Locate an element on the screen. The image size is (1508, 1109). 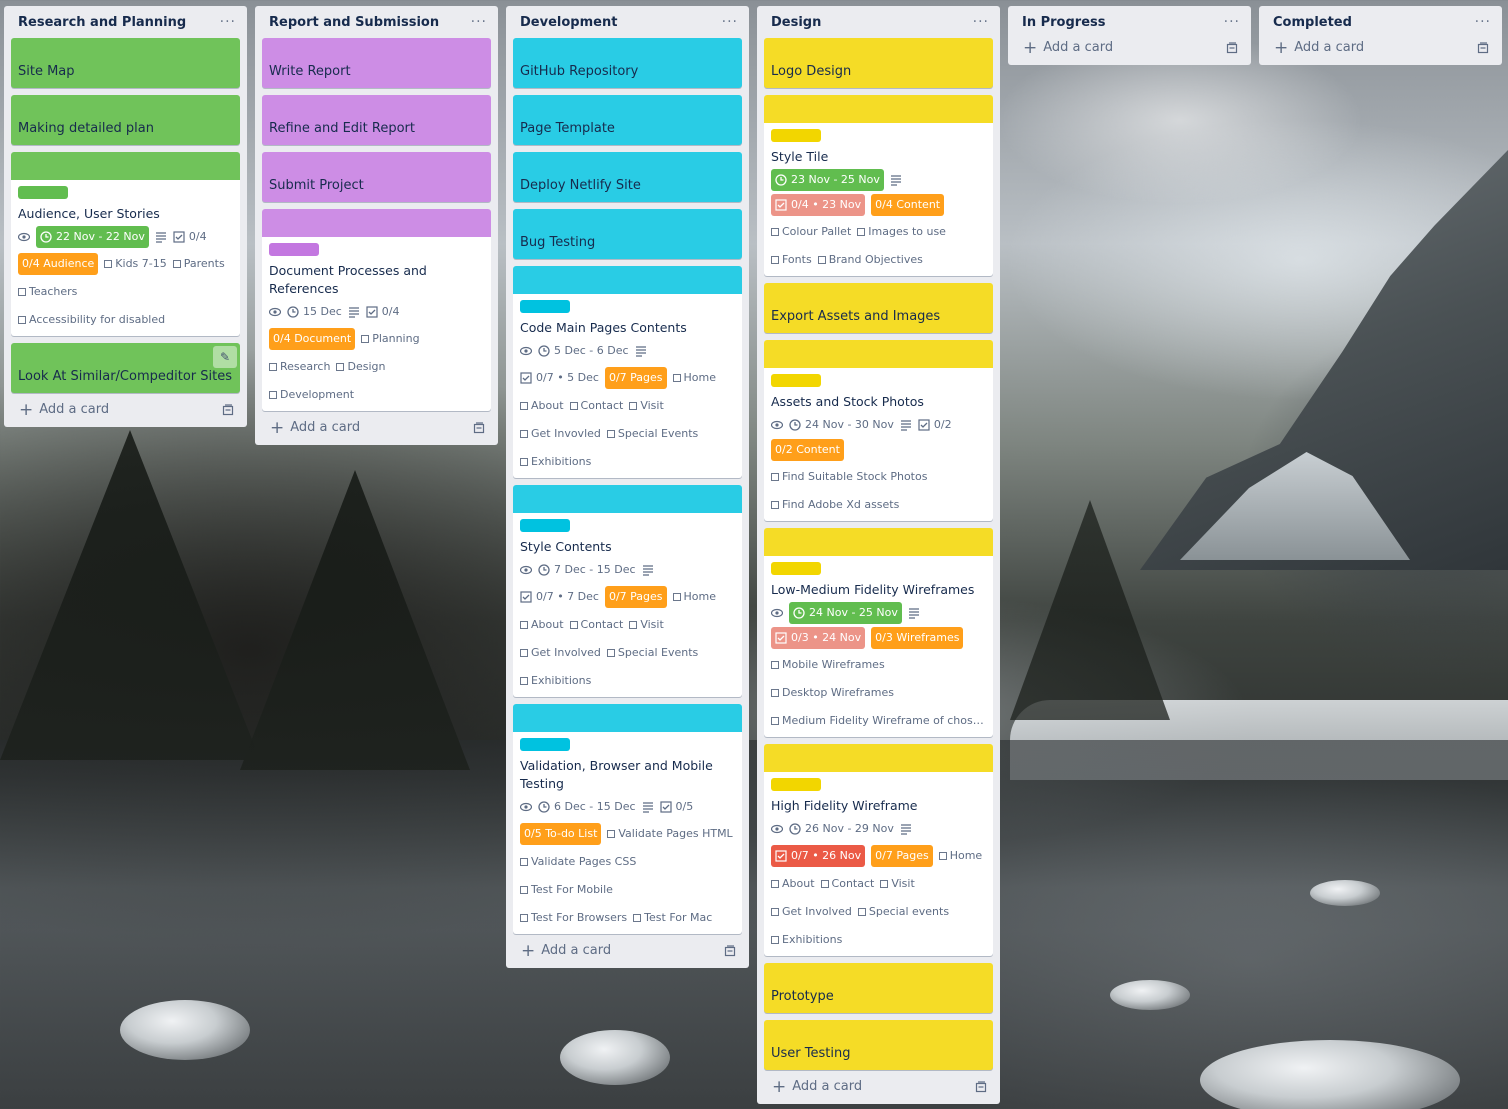
due-date-badge: 22 Nov - 22 Nov is located at coordinates (92, 237).